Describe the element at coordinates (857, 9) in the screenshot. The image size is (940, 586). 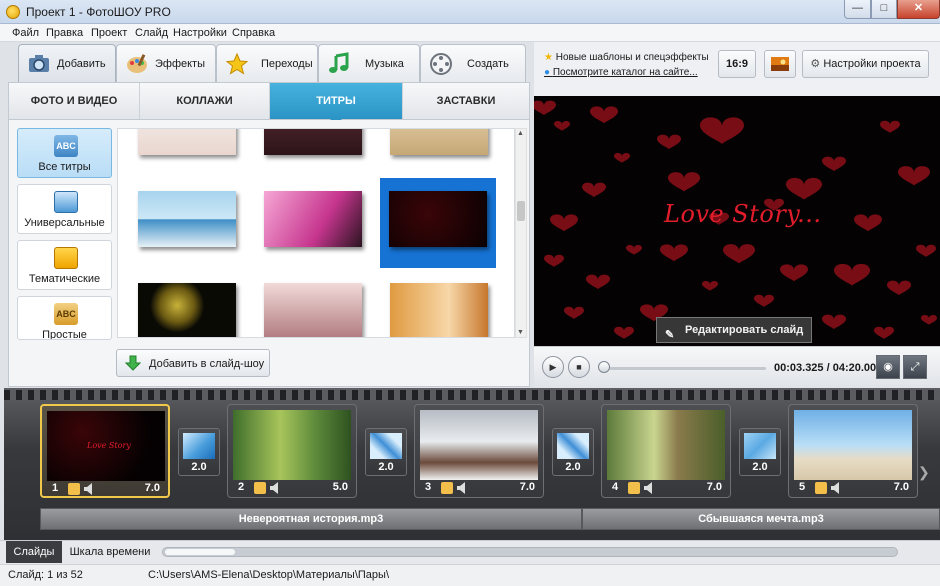
I see `minimize-button: —` at that location.